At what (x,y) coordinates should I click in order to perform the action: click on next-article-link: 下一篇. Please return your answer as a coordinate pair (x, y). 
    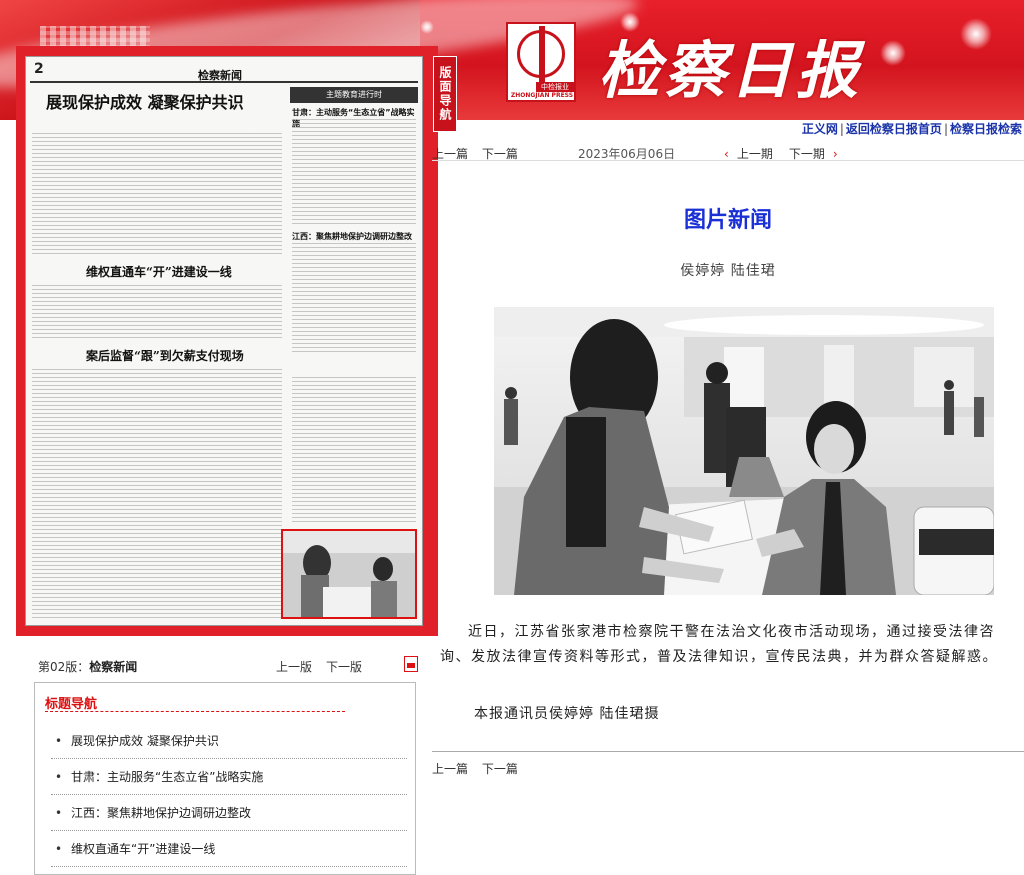
    Looking at the image, I should click on (500, 154).